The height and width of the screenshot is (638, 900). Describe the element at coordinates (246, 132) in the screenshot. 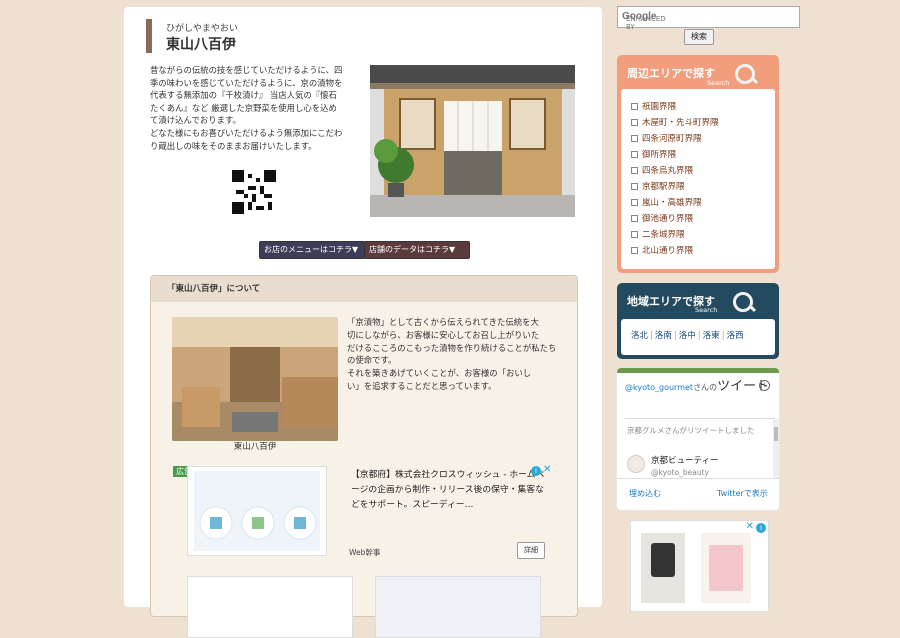

I see `intro-line: どなた様にもお喜びいただけるよう無添加にこだわ` at that location.